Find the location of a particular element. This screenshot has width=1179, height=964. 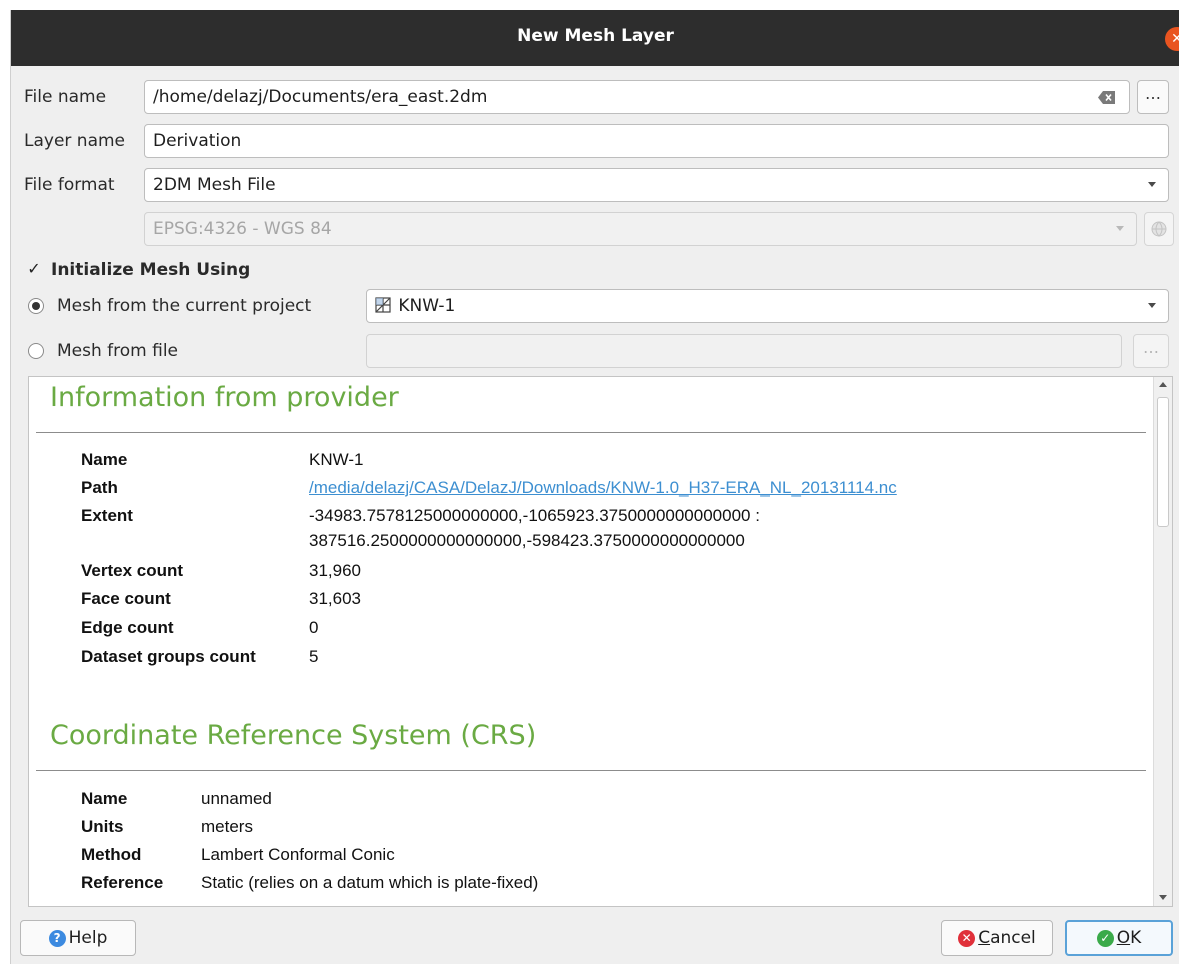

crs-value: EPSG:4326 - WGS 84 is located at coordinates (242, 229).